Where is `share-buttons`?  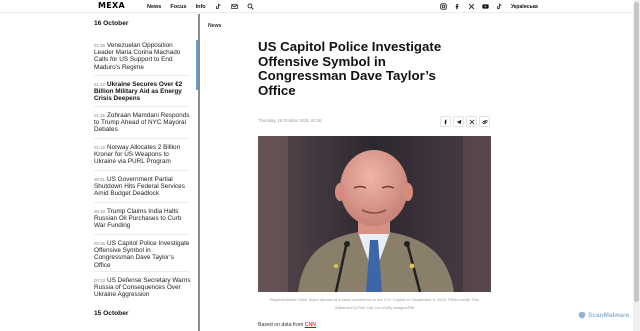 share-buttons is located at coordinates (464, 121).